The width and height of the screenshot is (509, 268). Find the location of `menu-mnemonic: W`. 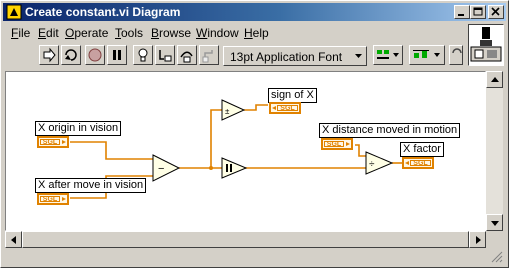

menu-mnemonic: W is located at coordinates (202, 33).